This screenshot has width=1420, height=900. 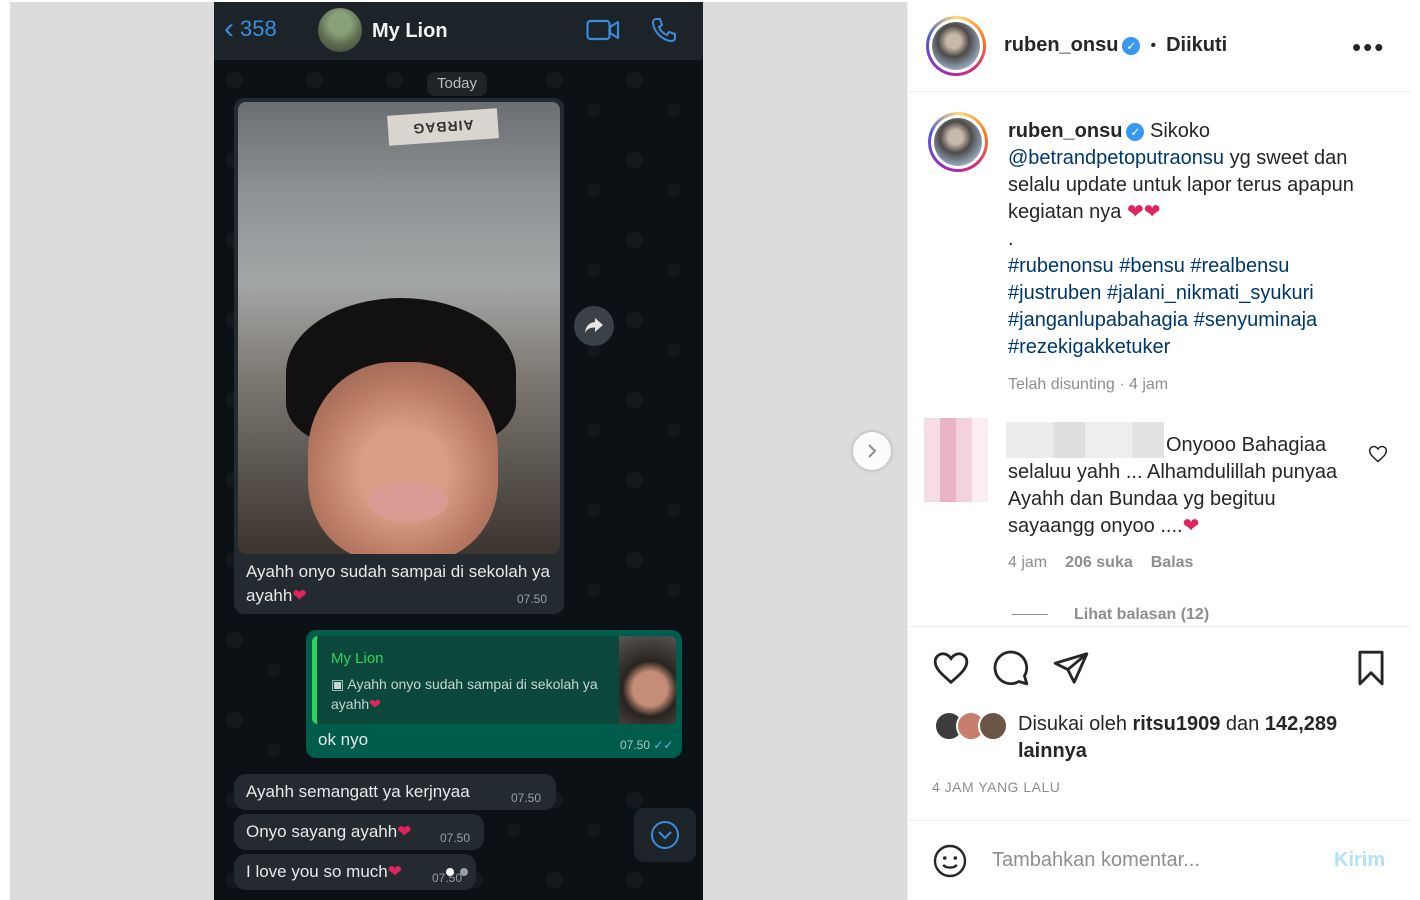 I want to click on caption-author-avatar, so click(x=958, y=142).